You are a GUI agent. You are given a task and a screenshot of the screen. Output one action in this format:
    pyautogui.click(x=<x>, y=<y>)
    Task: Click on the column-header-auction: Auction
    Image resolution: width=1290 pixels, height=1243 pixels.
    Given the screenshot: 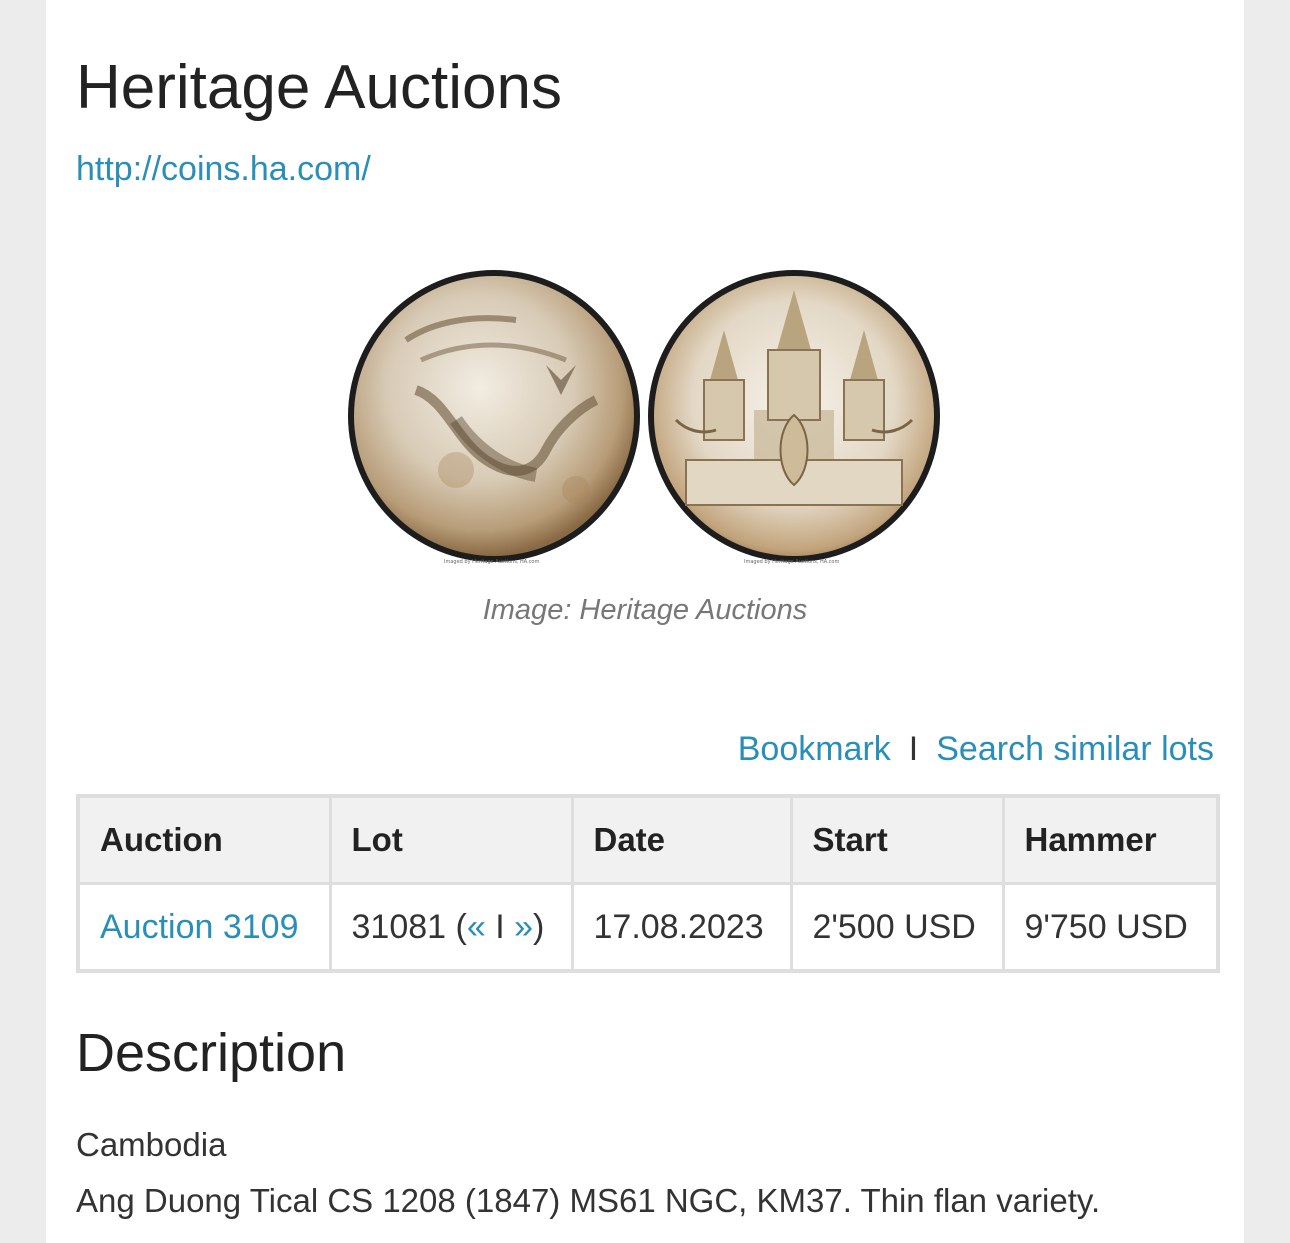 What is the action you would take?
    pyautogui.click(x=204, y=839)
    